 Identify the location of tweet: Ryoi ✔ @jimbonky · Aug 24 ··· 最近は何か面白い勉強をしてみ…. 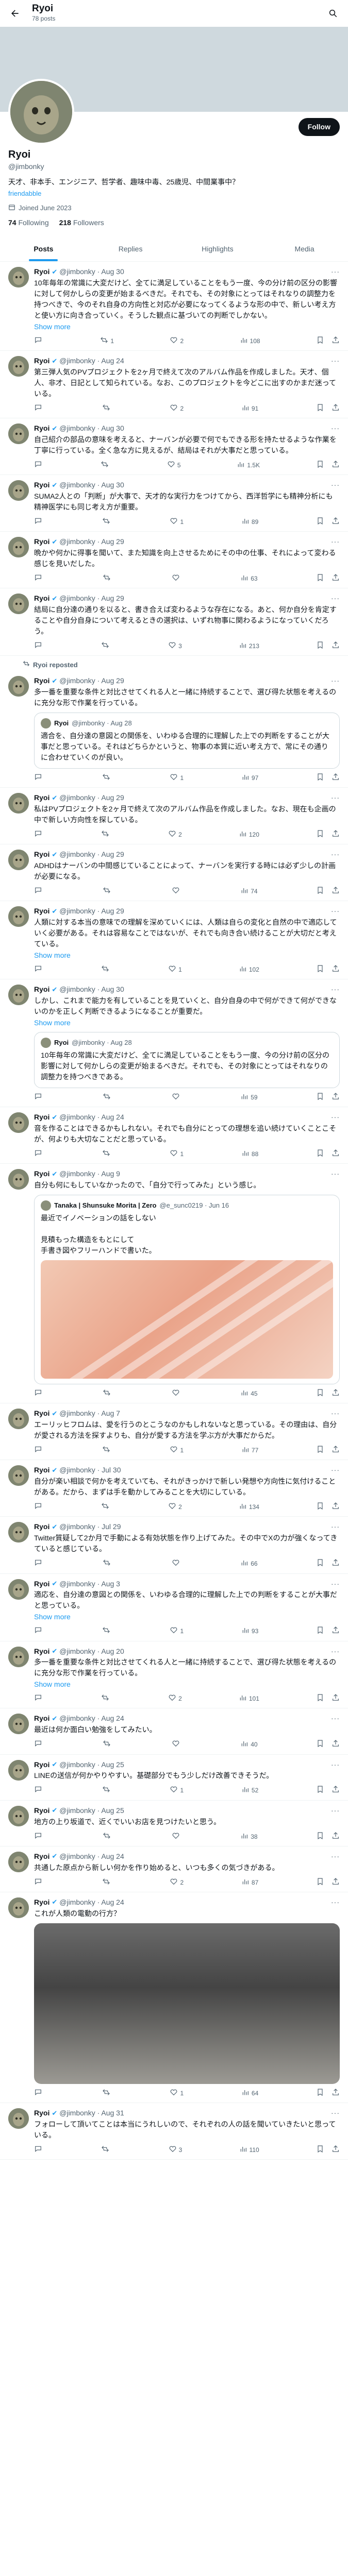
(174, 1731).